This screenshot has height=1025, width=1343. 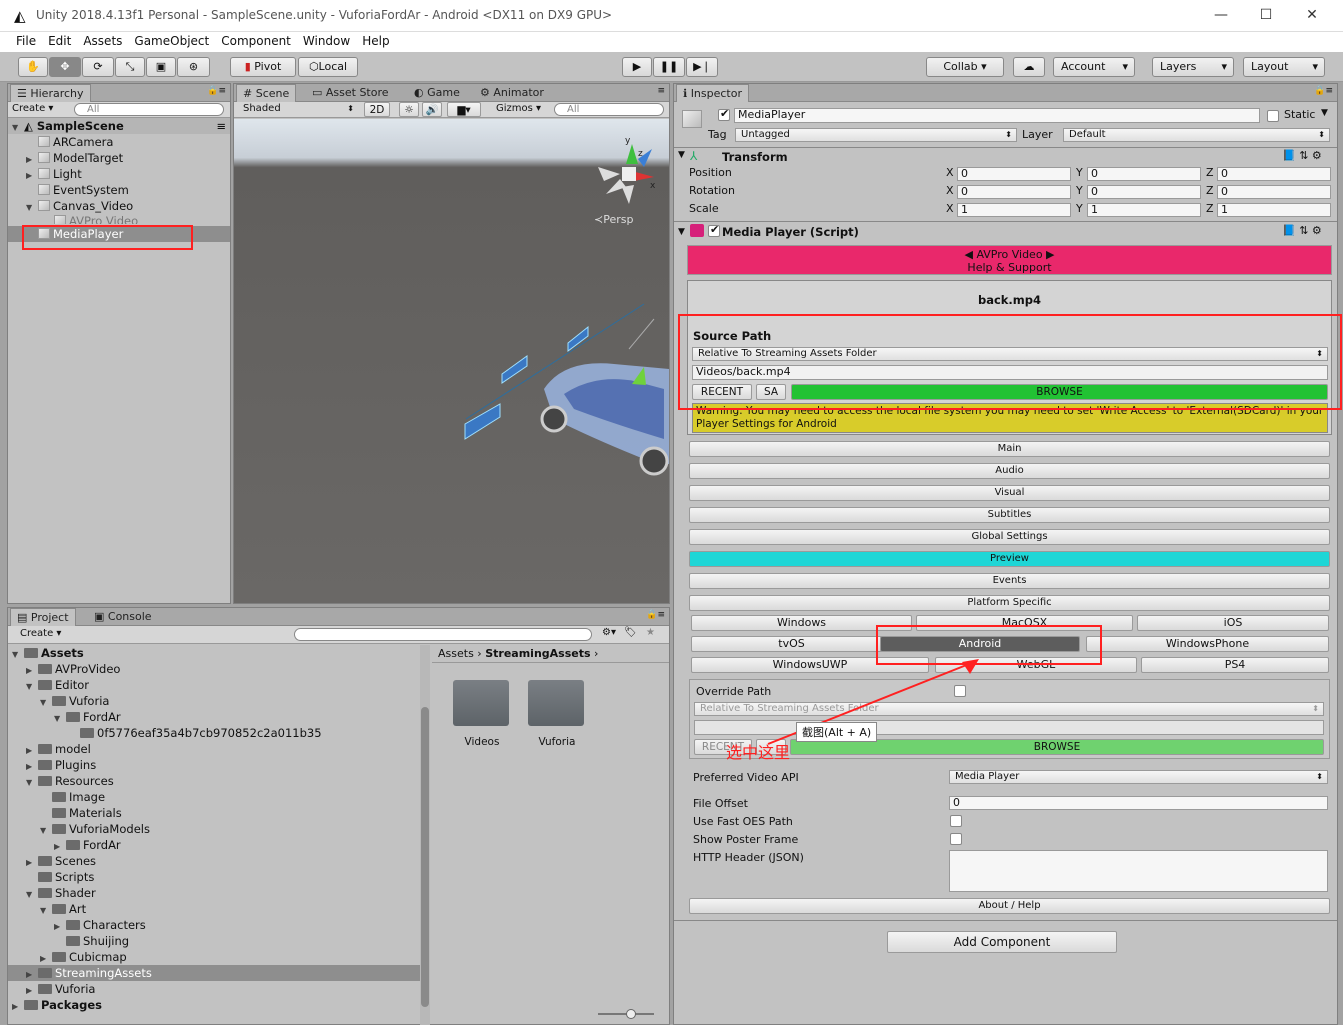 What do you see at coordinates (1009, 906) in the screenshot?
I see `about-help-button: About / Help` at bounding box center [1009, 906].